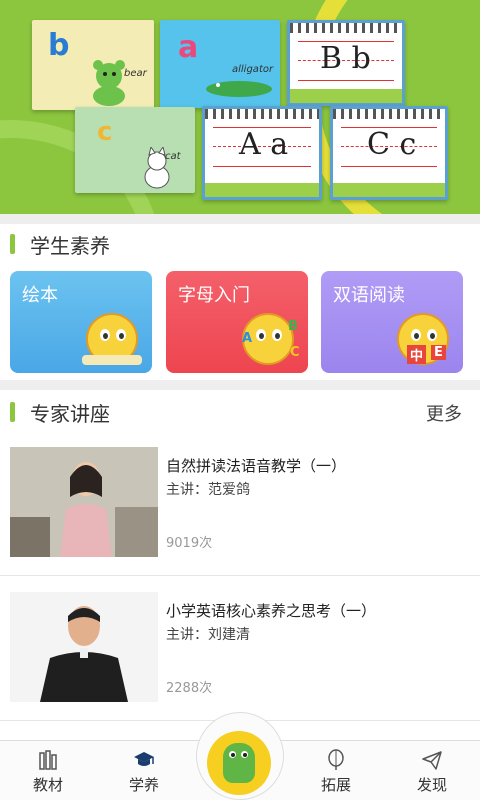  I want to click on notebook-letters: A a, so click(264, 144).